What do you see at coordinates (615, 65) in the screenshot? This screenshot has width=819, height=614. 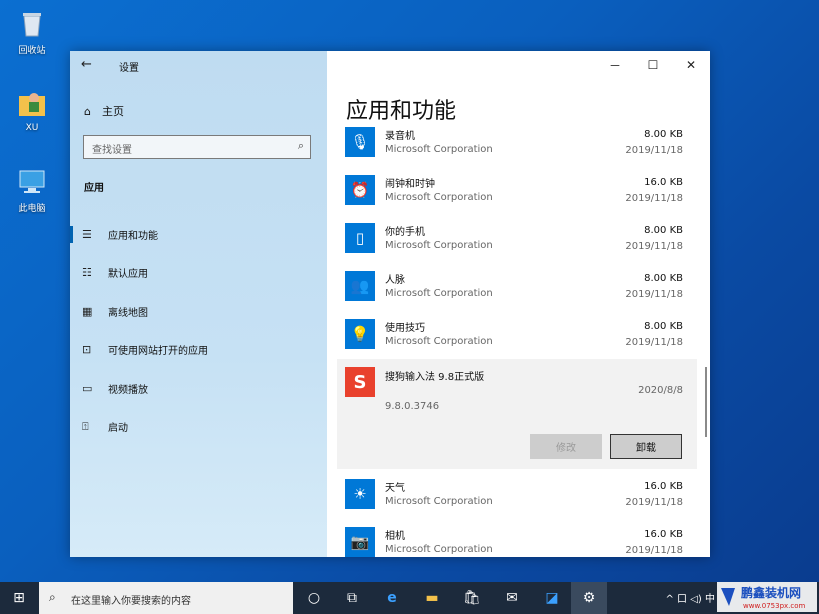 I see `minimize-button: －` at bounding box center [615, 65].